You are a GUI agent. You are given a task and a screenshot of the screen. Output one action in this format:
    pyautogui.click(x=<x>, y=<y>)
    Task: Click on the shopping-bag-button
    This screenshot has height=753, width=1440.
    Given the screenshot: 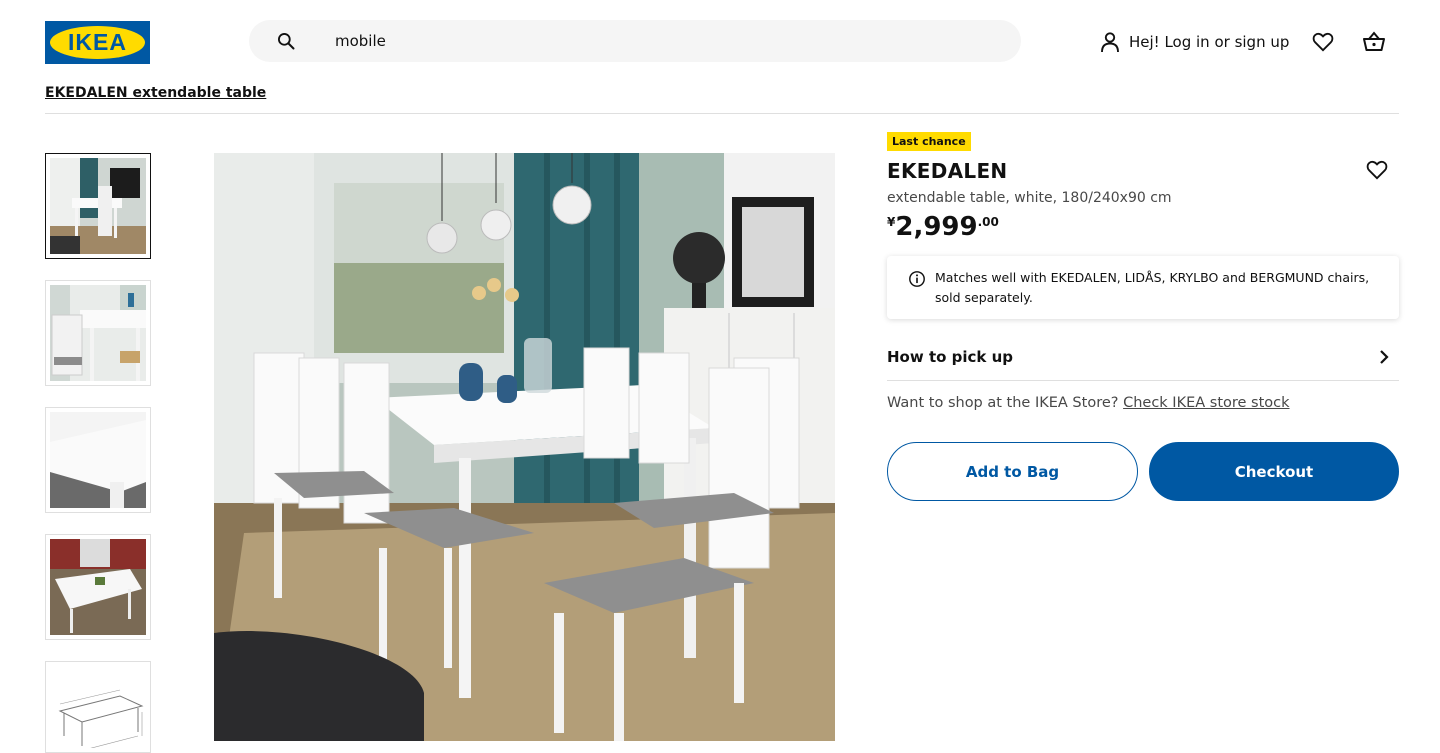 What is the action you would take?
    pyautogui.click(x=1374, y=42)
    